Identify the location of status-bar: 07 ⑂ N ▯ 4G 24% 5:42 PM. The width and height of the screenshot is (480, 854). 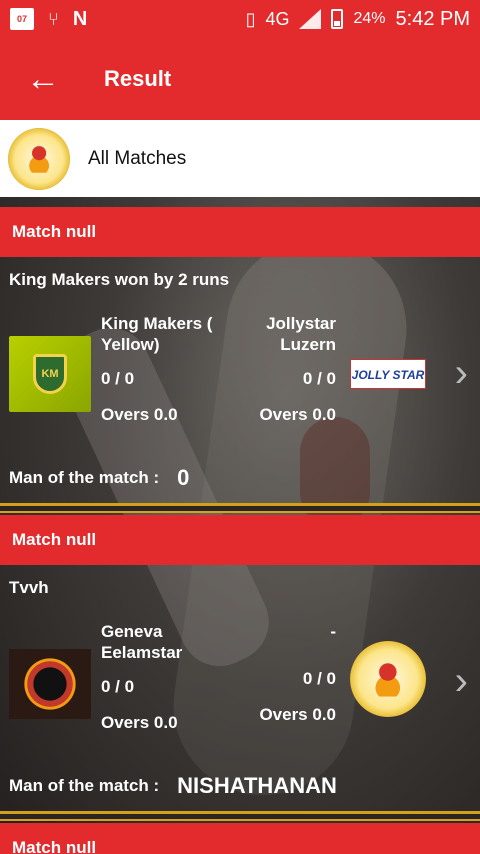
(240, 19).